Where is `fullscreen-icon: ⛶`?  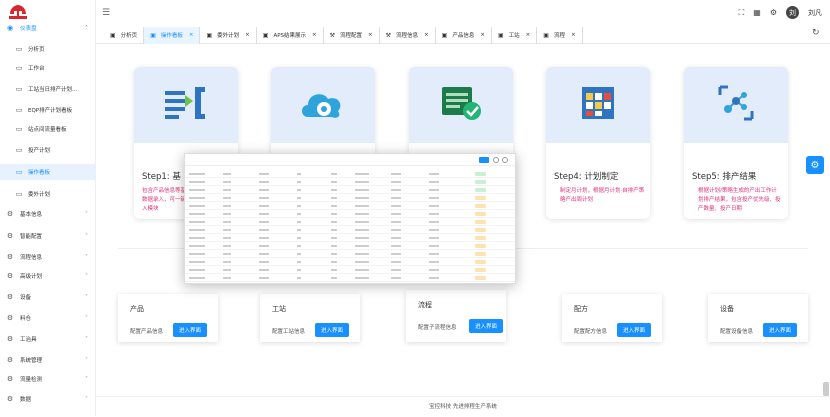
fullscreen-icon: ⛶ is located at coordinates (742, 13).